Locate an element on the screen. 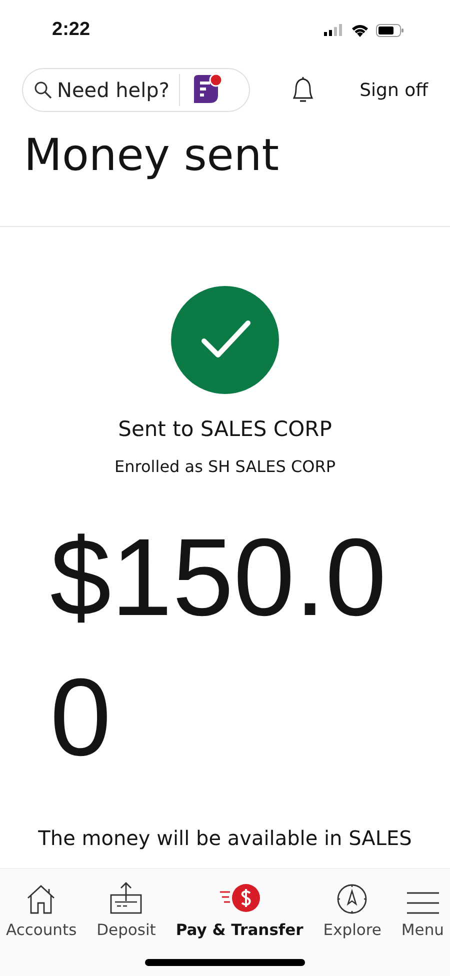 The image size is (450, 976). page-title: Money sent is located at coordinates (152, 156).